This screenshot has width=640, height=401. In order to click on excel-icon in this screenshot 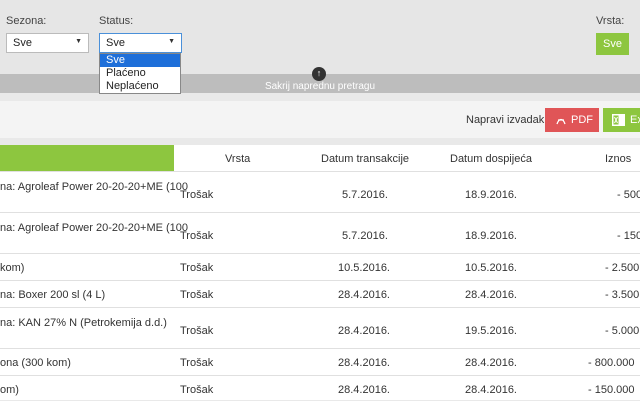, I will do `click(618, 120)`.